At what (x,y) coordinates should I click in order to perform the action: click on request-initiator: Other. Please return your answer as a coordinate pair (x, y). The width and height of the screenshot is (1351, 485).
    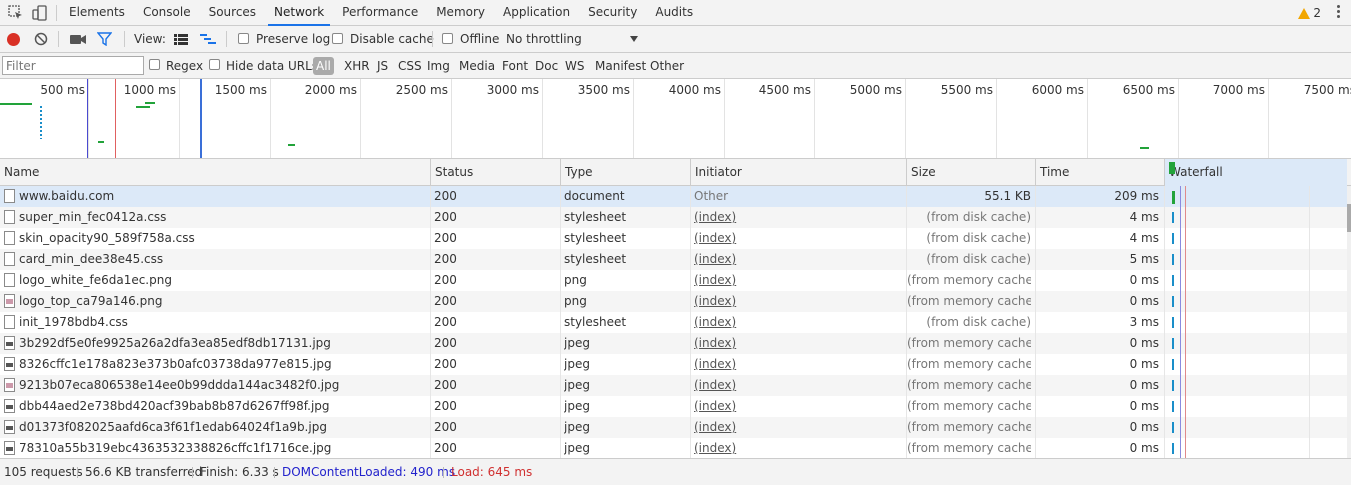
    Looking at the image, I should click on (799, 196).